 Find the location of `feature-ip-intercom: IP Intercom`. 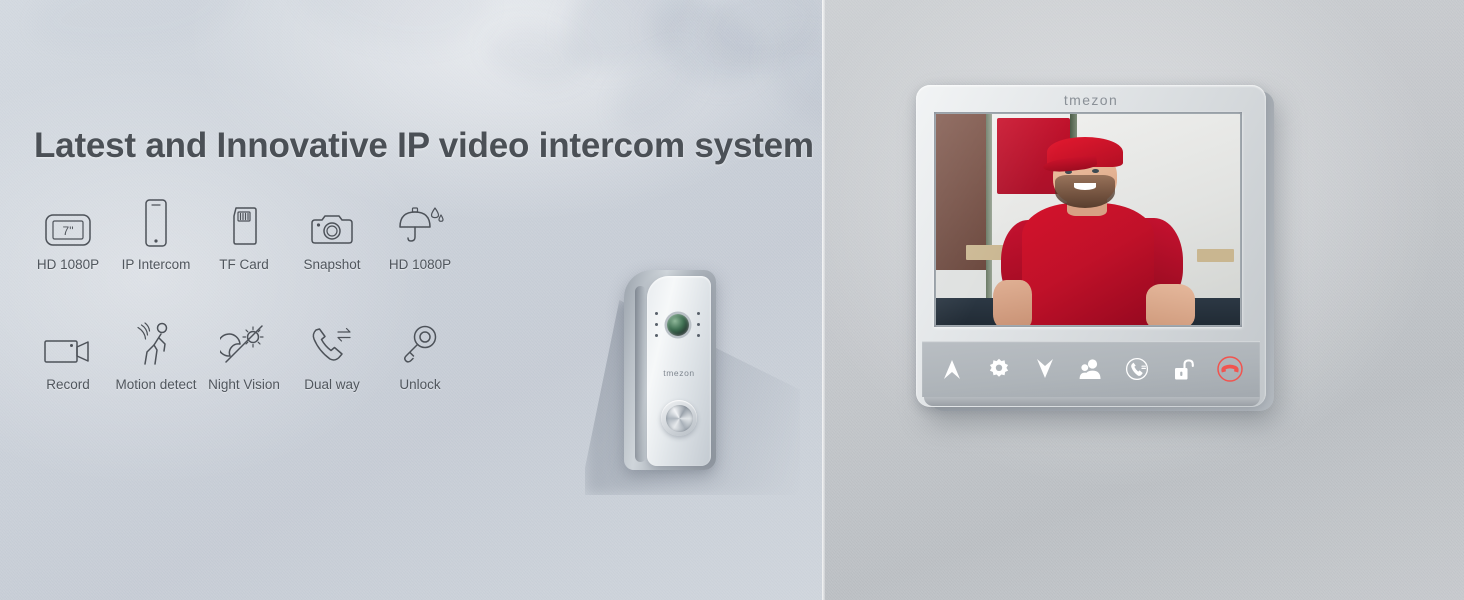

feature-ip-intercom: IP Intercom is located at coordinates (156, 234).